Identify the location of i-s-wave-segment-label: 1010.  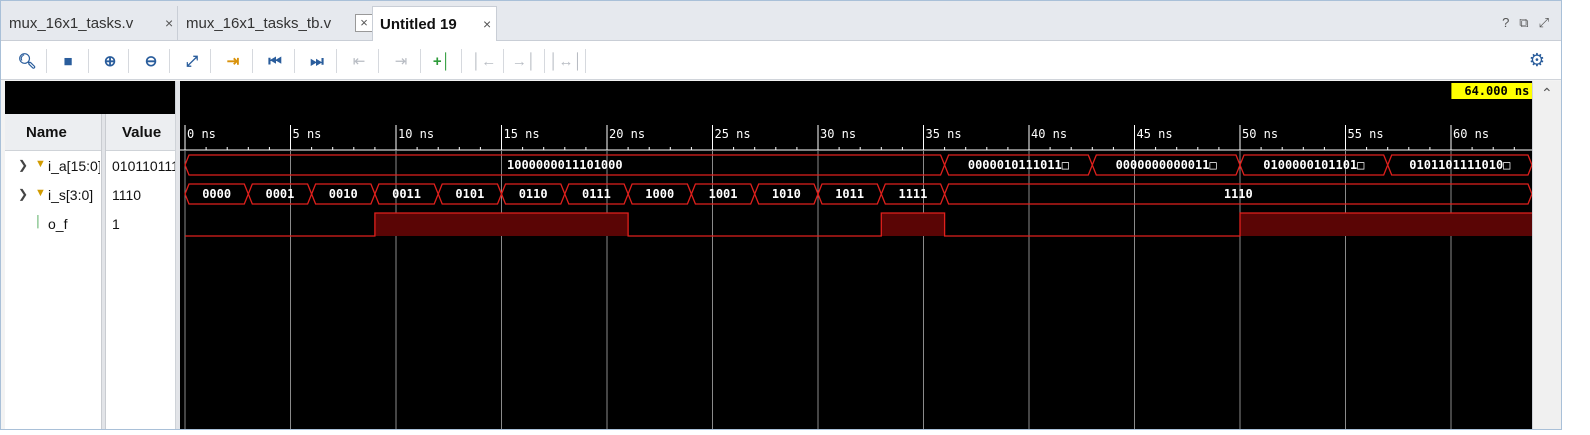
(786, 194).